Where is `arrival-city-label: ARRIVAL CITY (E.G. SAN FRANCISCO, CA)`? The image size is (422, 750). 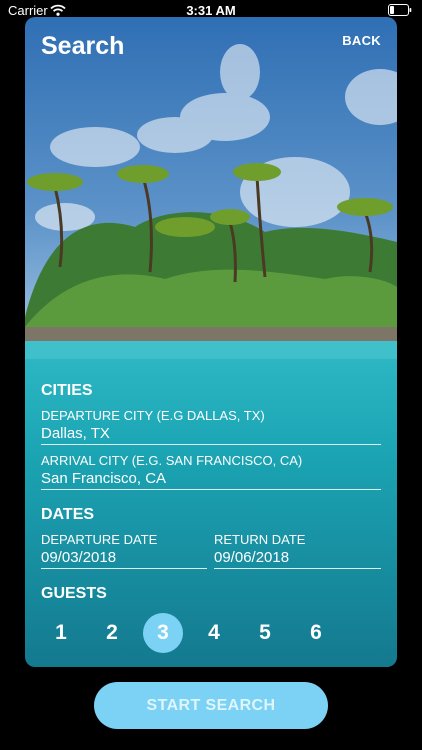
arrival-city-label: ARRIVAL CITY (E.G. SAN FRANCISCO, CA) is located at coordinates (172, 460).